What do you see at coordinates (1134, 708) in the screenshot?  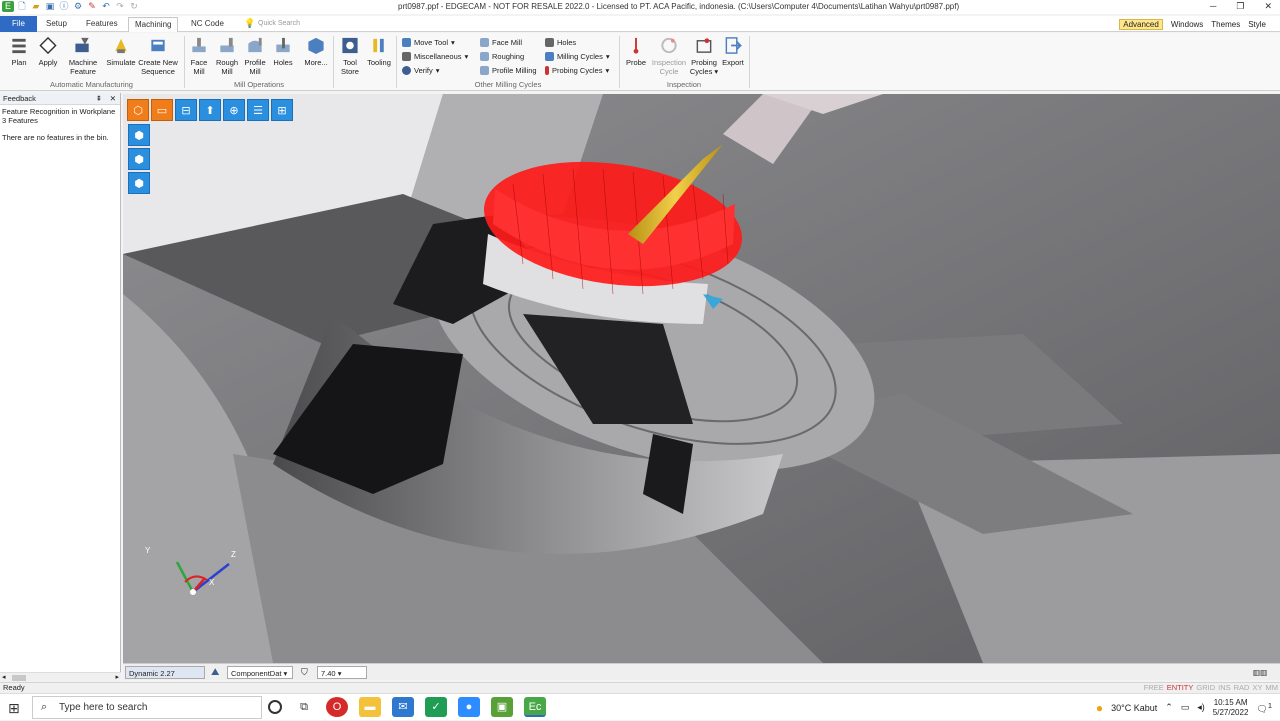 I see `weather-text: 30°C Kabut` at bounding box center [1134, 708].